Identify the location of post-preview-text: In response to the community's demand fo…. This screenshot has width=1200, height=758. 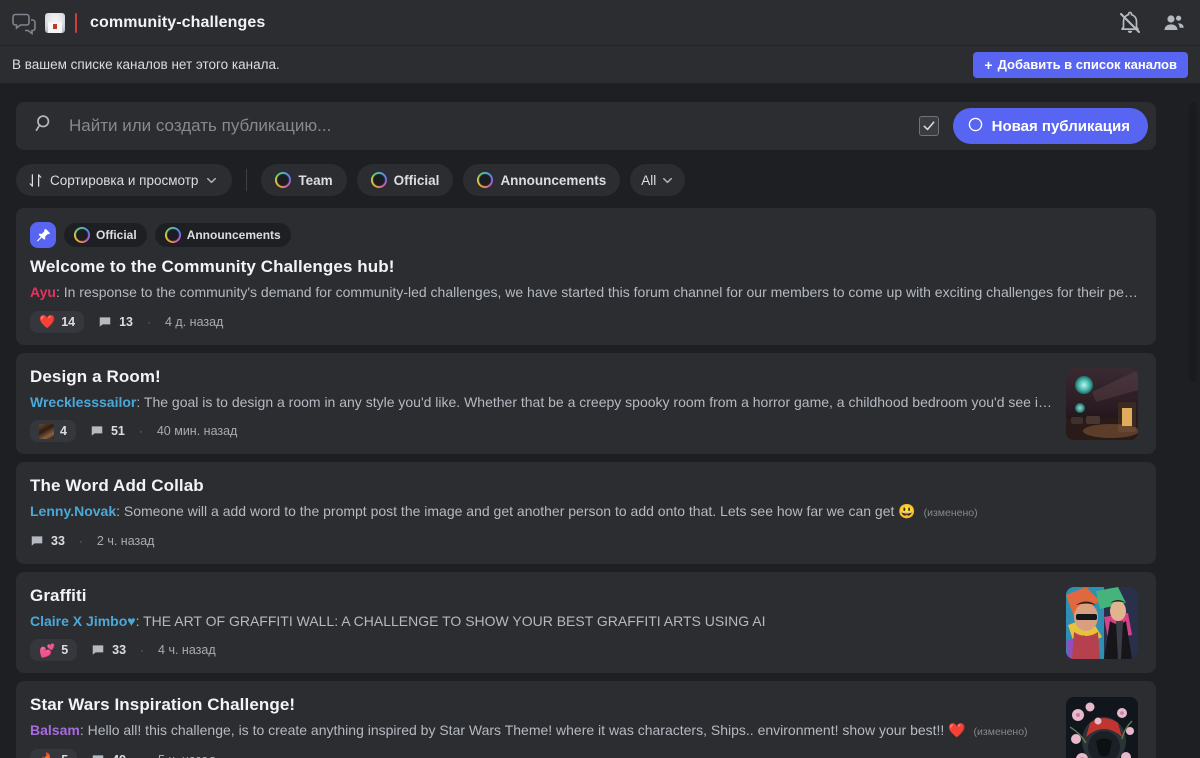
(600, 292).